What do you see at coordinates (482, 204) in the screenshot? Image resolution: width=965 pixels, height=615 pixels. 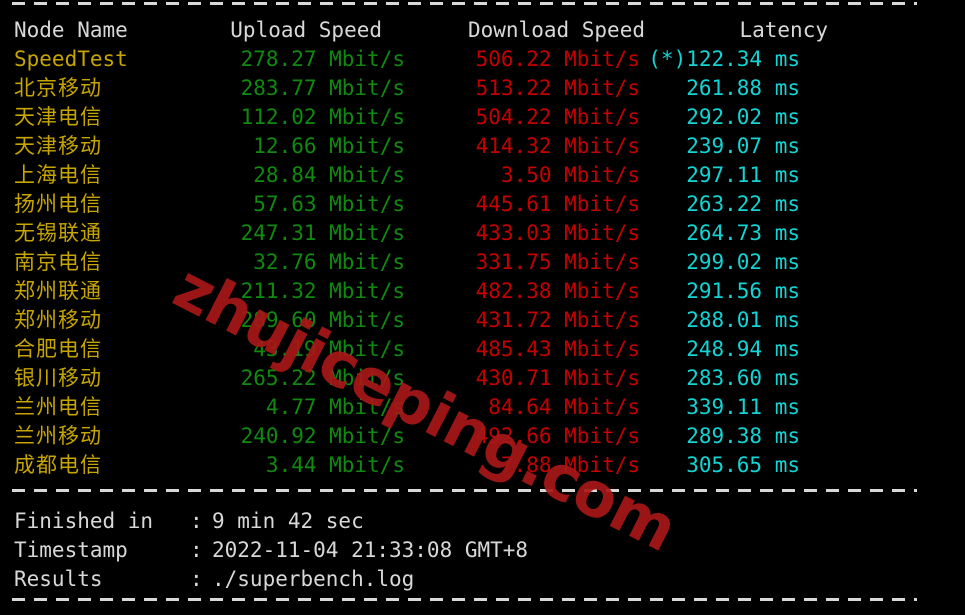 I see `table-row: 扬州电信 57.63 Mbit/s 445.61 Mbit/s 263.22 ms` at bounding box center [482, 204].